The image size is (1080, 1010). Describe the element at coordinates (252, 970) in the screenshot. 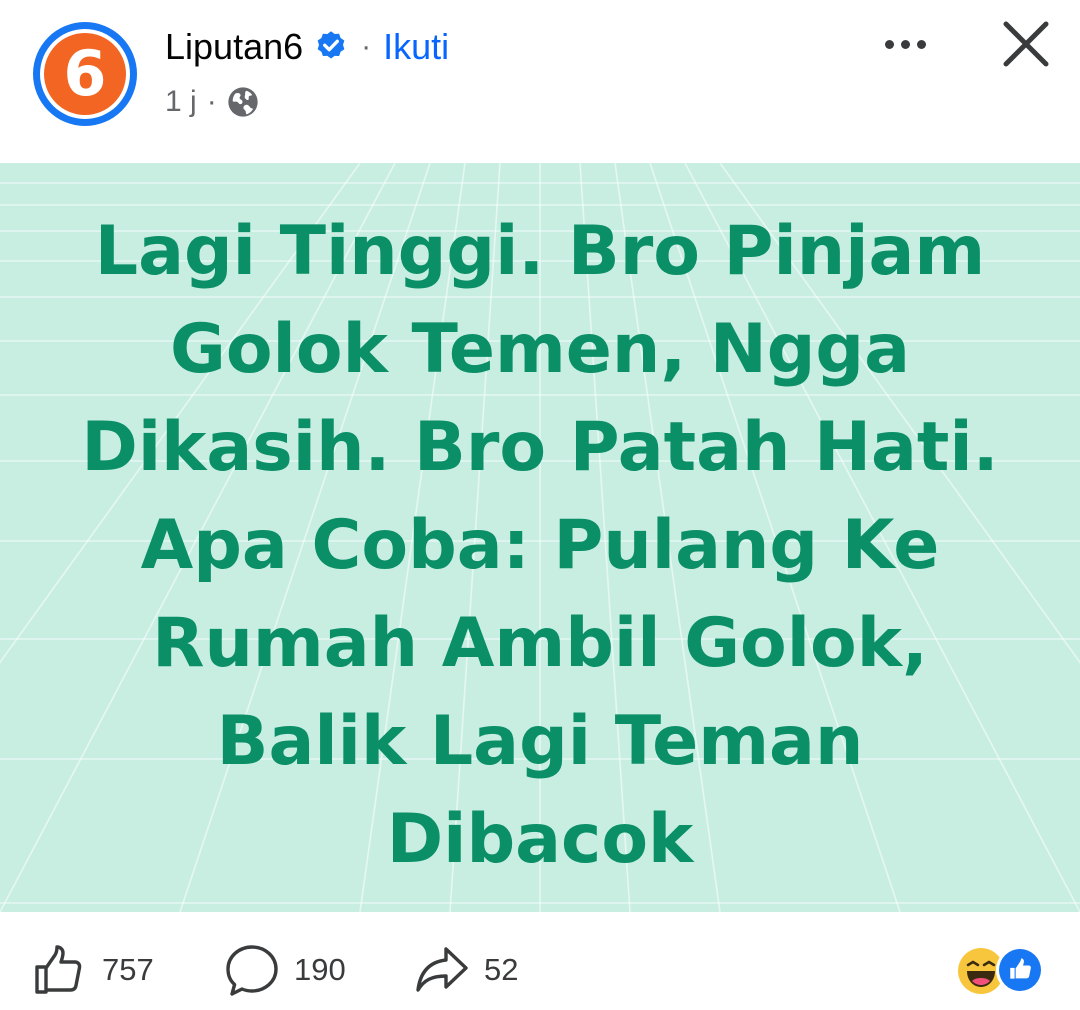

I see `comment-bubble-icon` at that location.